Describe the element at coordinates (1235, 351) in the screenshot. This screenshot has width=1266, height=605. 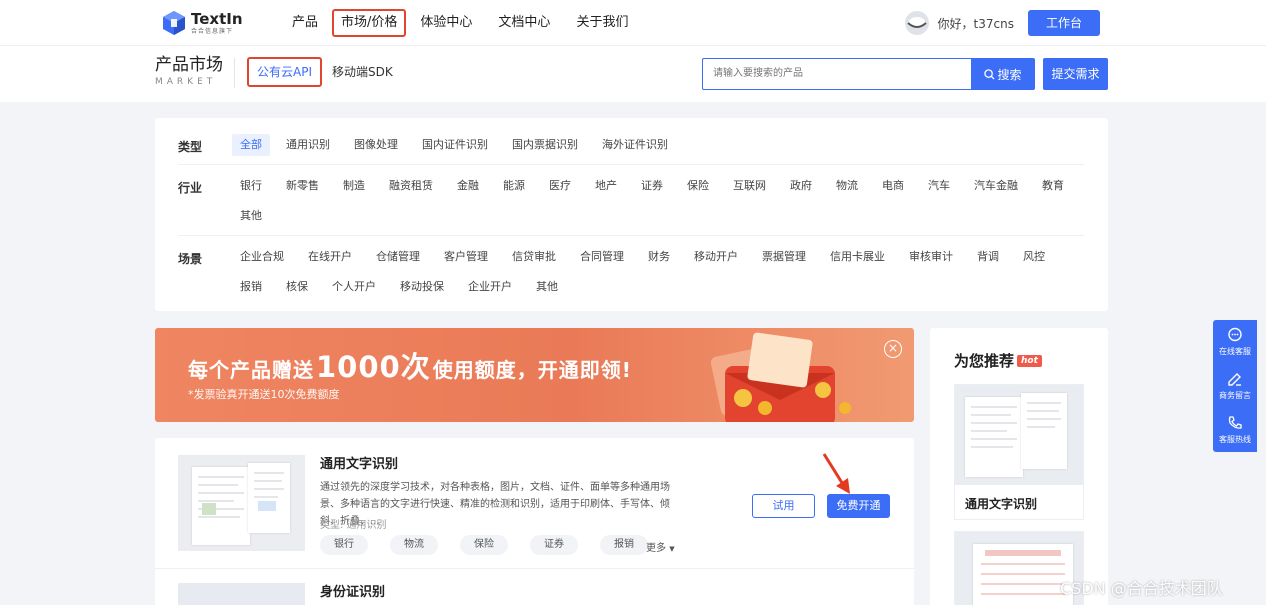
I see `service-label: 在线客服` at that location.